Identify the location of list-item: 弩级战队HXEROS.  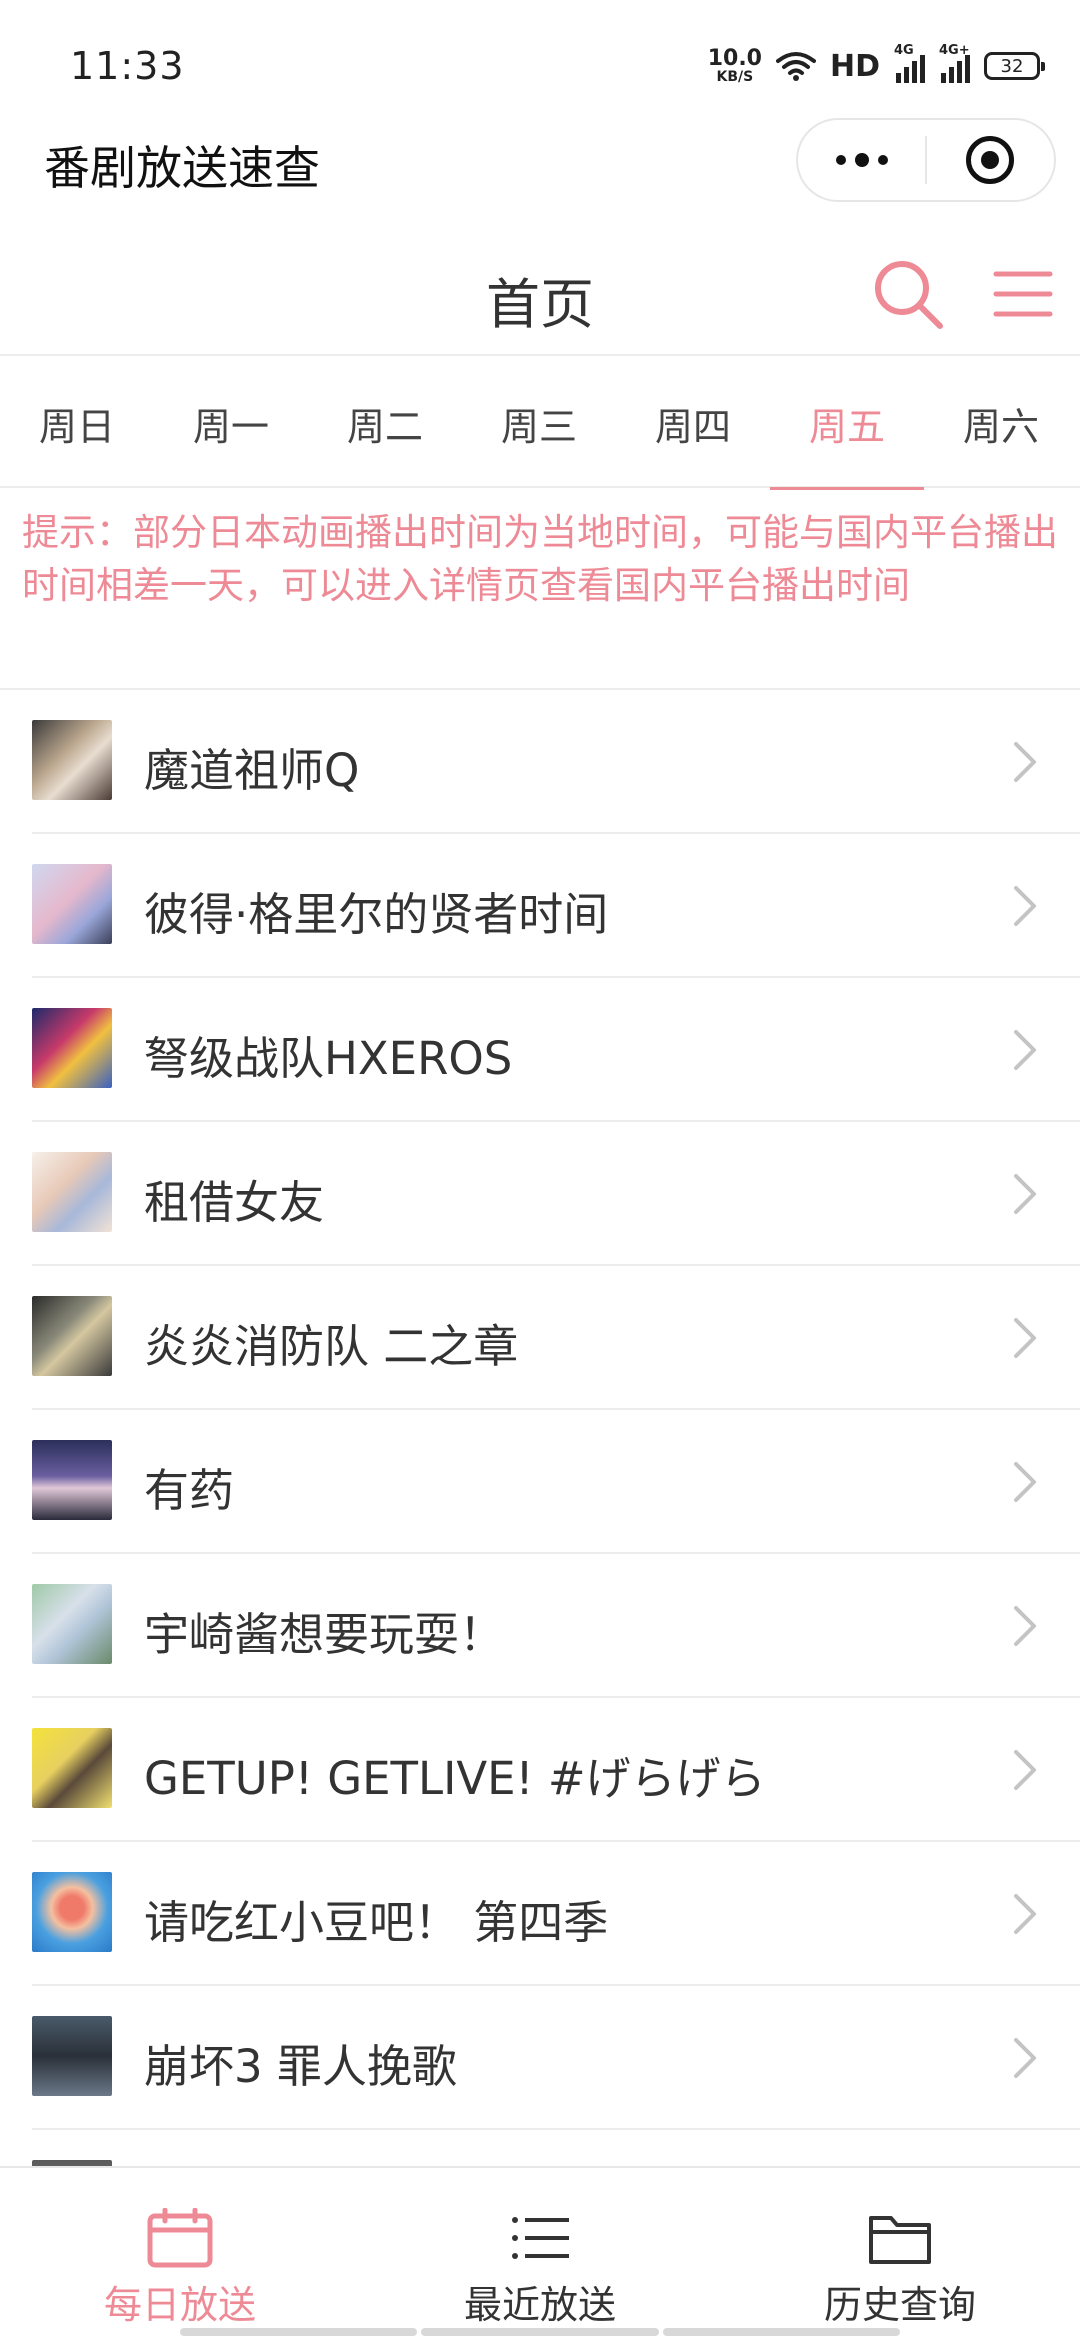
(540, 1050).